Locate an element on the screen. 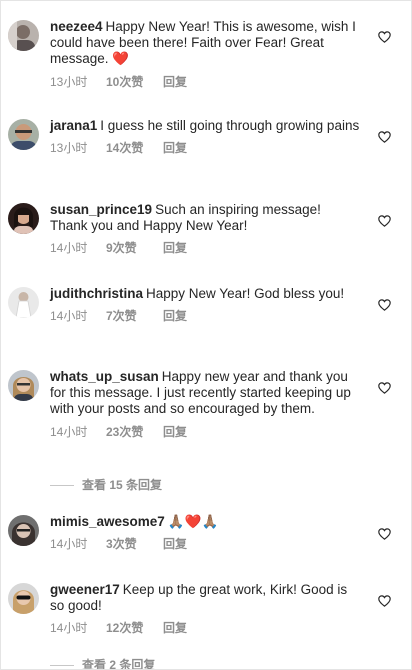 This screenshot has width=412, height=670. comment-meta: 14小时 9次赞 回复 is located at coordinates (205, 248).